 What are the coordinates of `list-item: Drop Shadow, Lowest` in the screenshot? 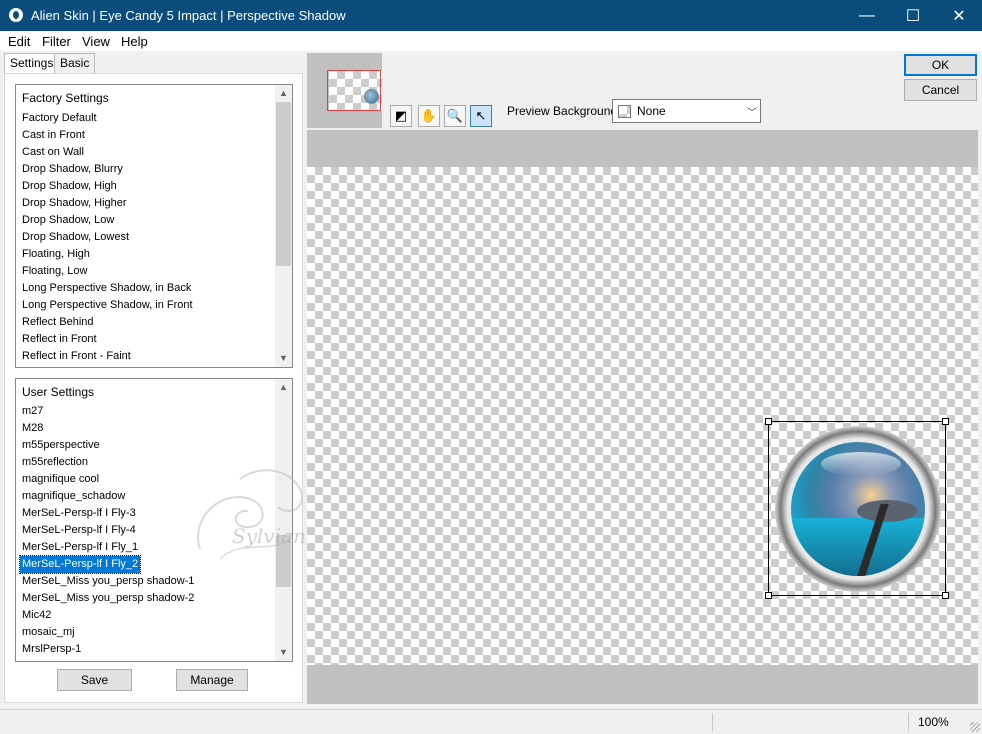 It's located at (75, 237).